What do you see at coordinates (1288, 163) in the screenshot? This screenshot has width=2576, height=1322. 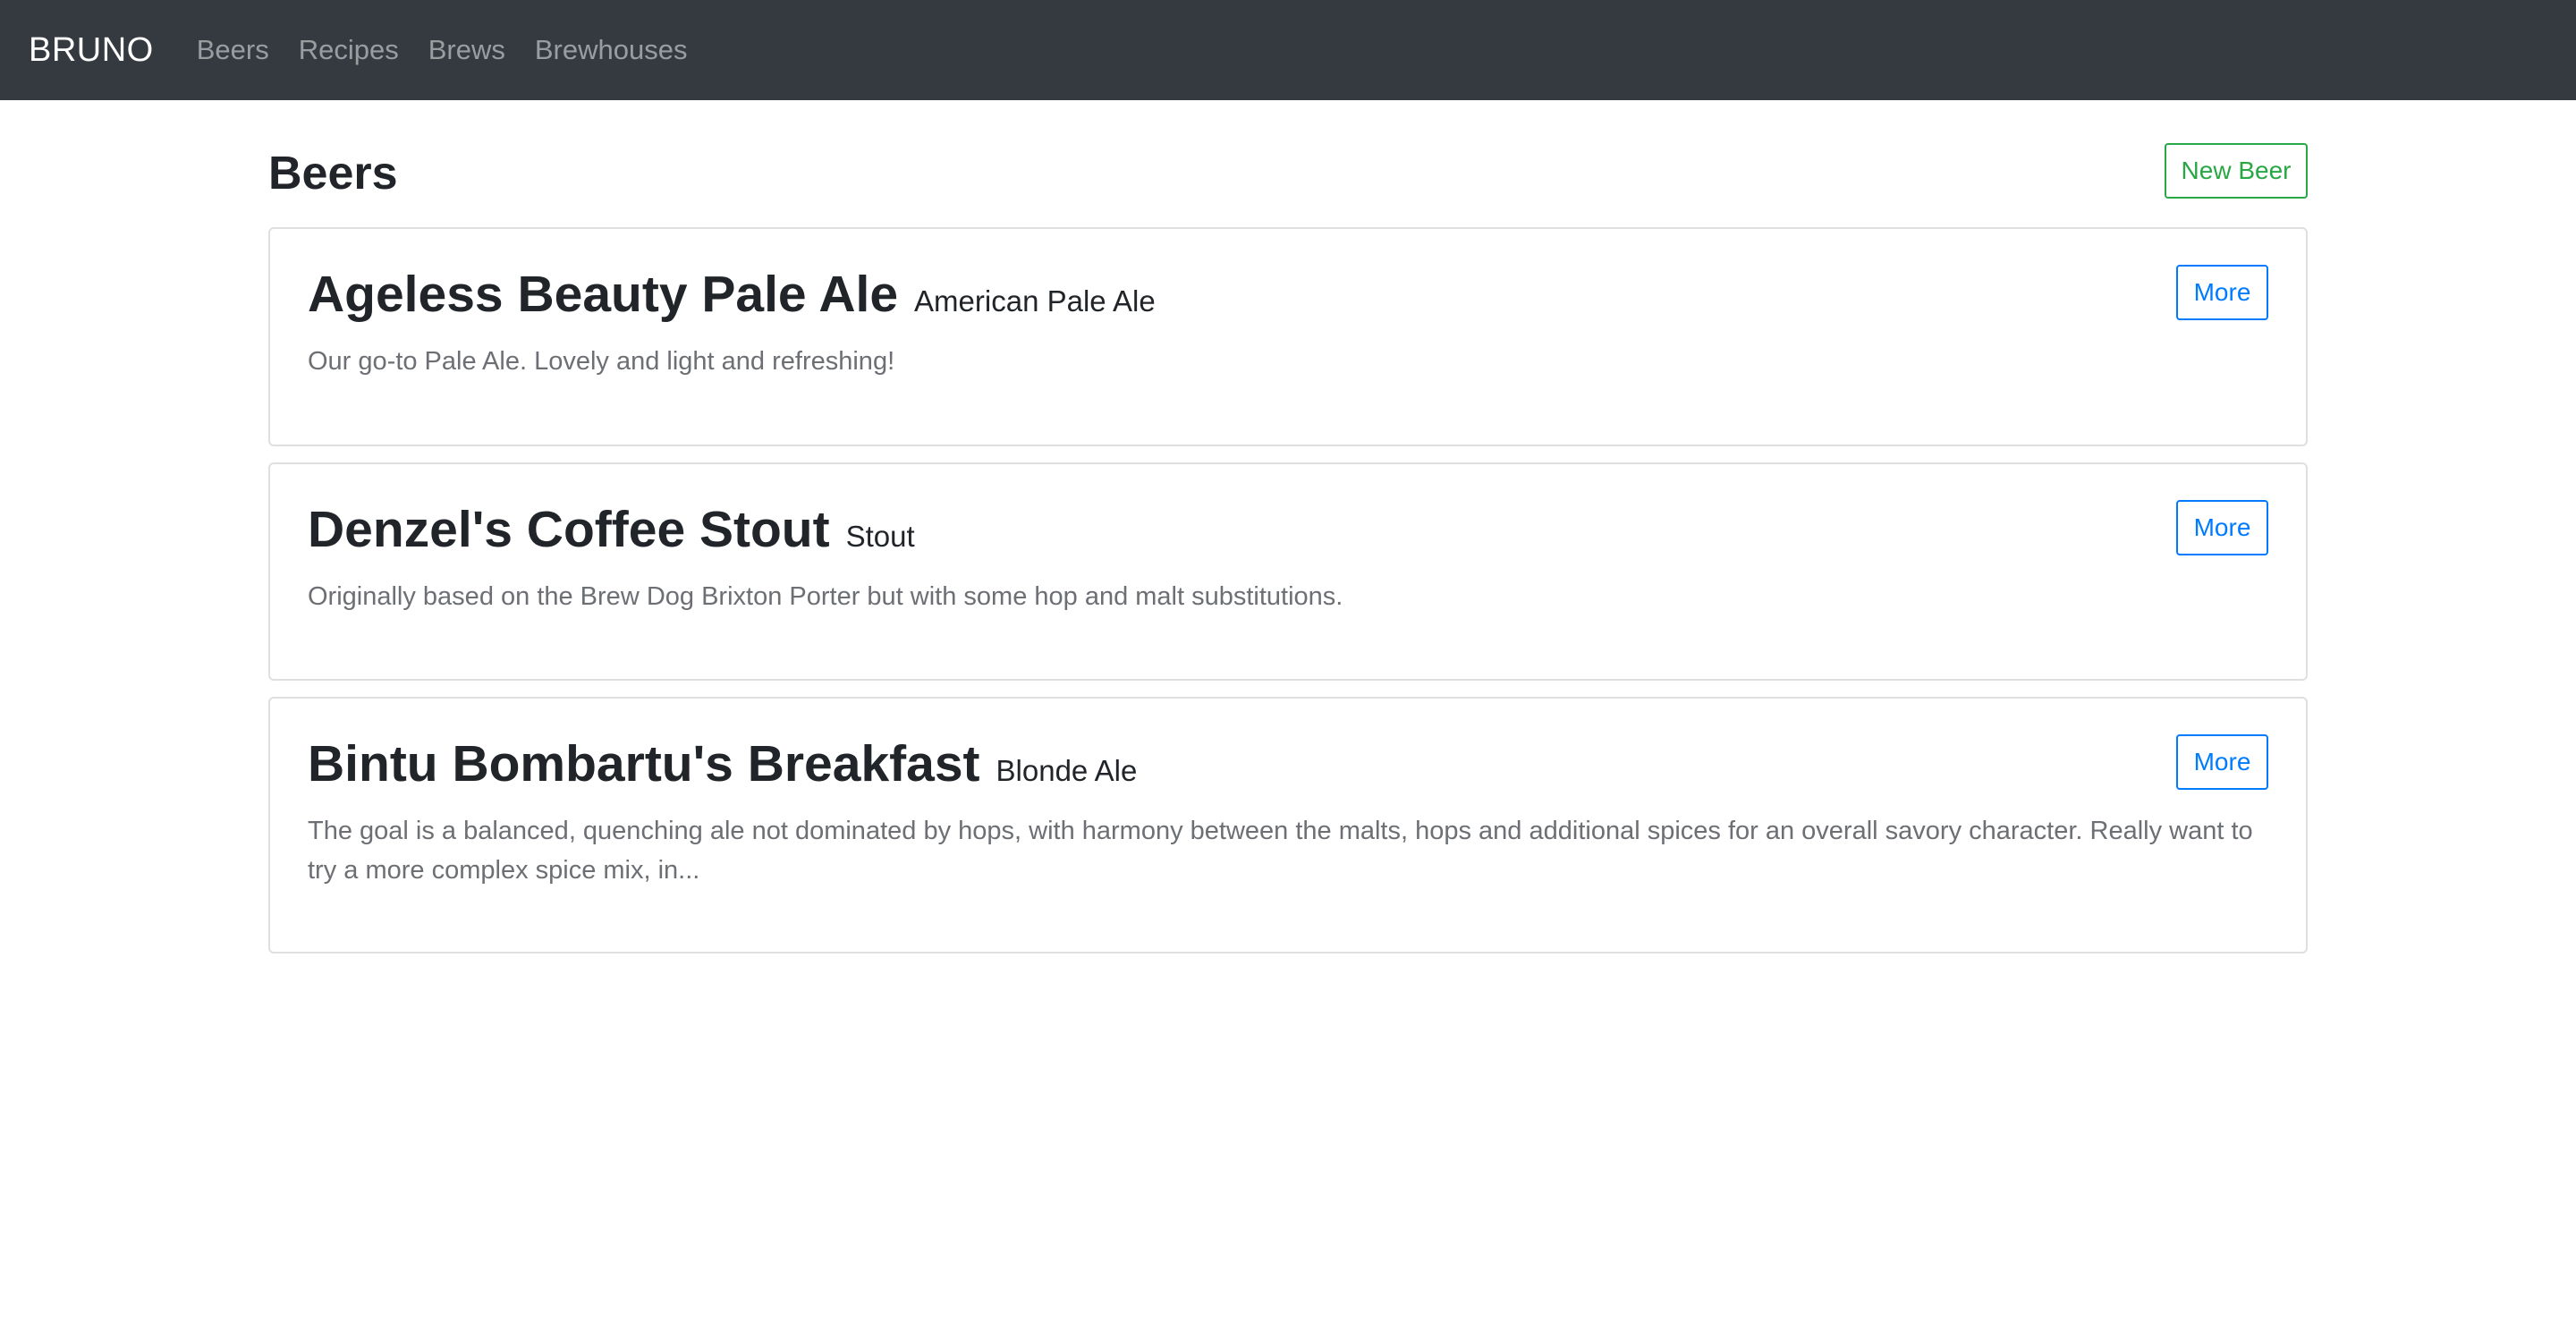 I see `page-header: Beers New Beer` at bounding box center [1288, 163].